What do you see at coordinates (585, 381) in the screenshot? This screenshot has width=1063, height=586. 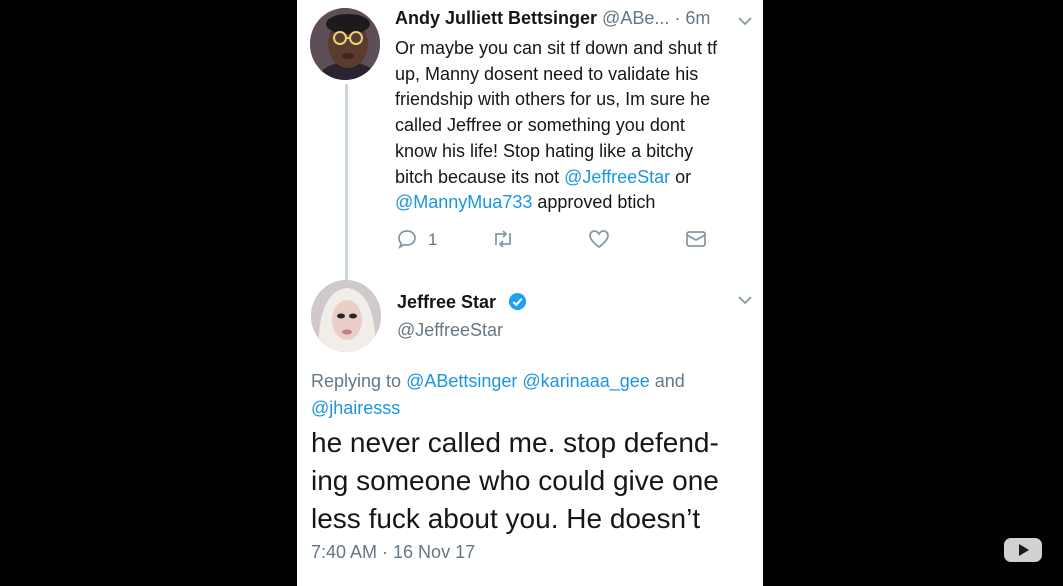 I see `mention-link: @karinaaa_gee` at bounding box center [585, 381].